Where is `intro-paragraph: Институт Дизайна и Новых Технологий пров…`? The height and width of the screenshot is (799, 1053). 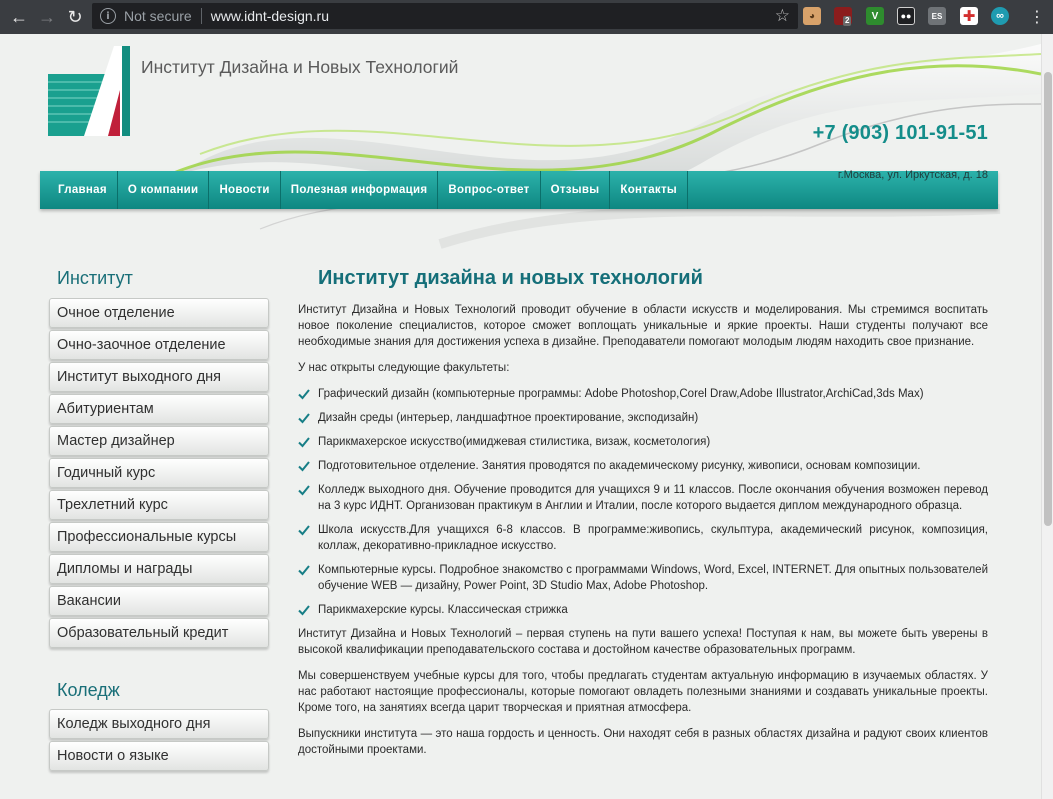
intro-paragraph: Институт Дизайна и Новых Технологий пров… is located at coordinates (643, 326).